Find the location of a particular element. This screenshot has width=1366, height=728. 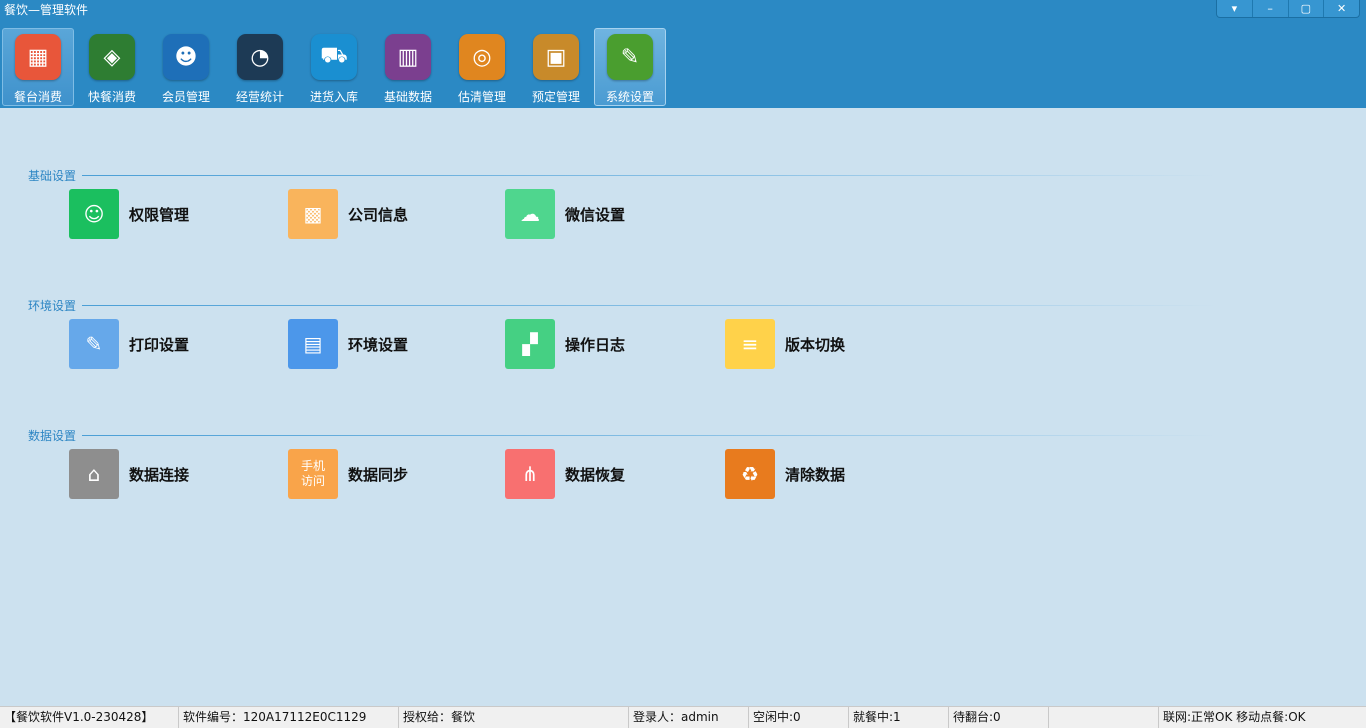

section-title: 基础设置 is located at coordinates (52, 176).